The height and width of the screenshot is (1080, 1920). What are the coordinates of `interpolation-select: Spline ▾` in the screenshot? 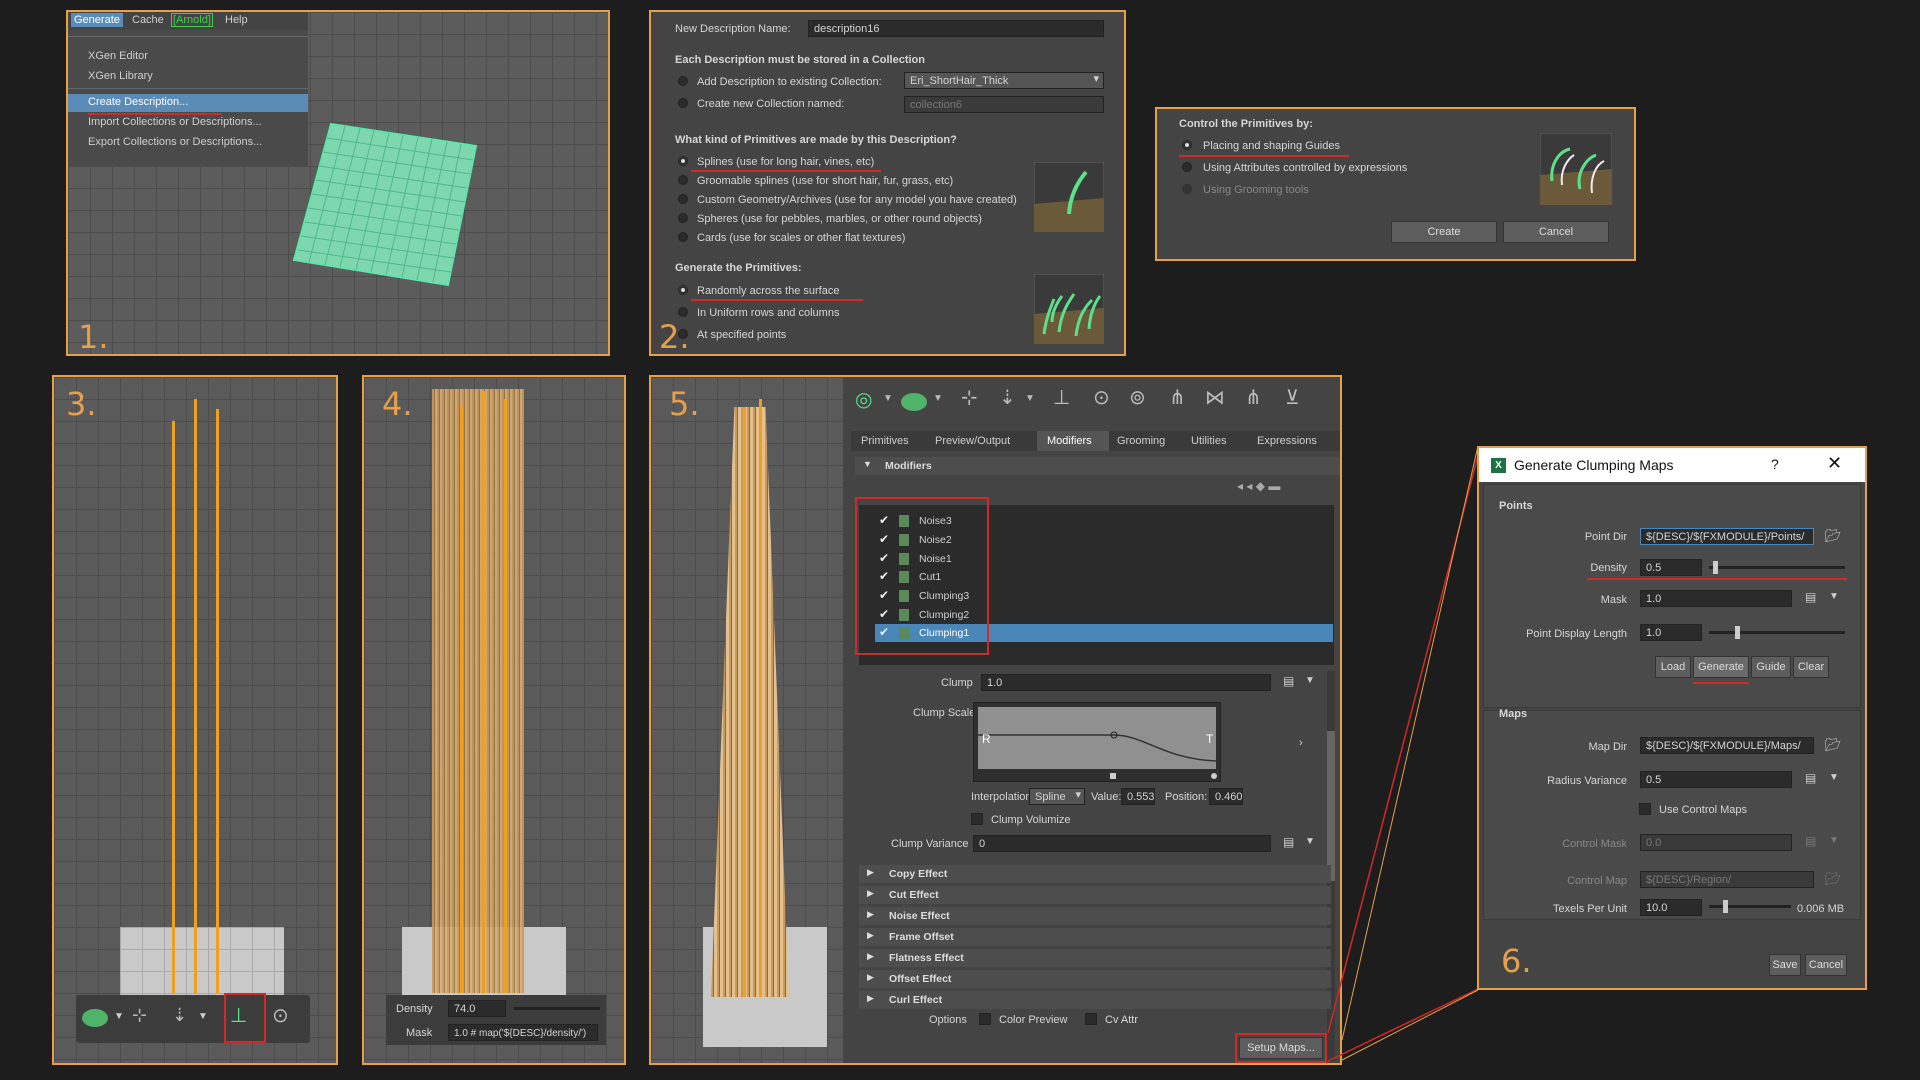 It's located at (1057, 796).